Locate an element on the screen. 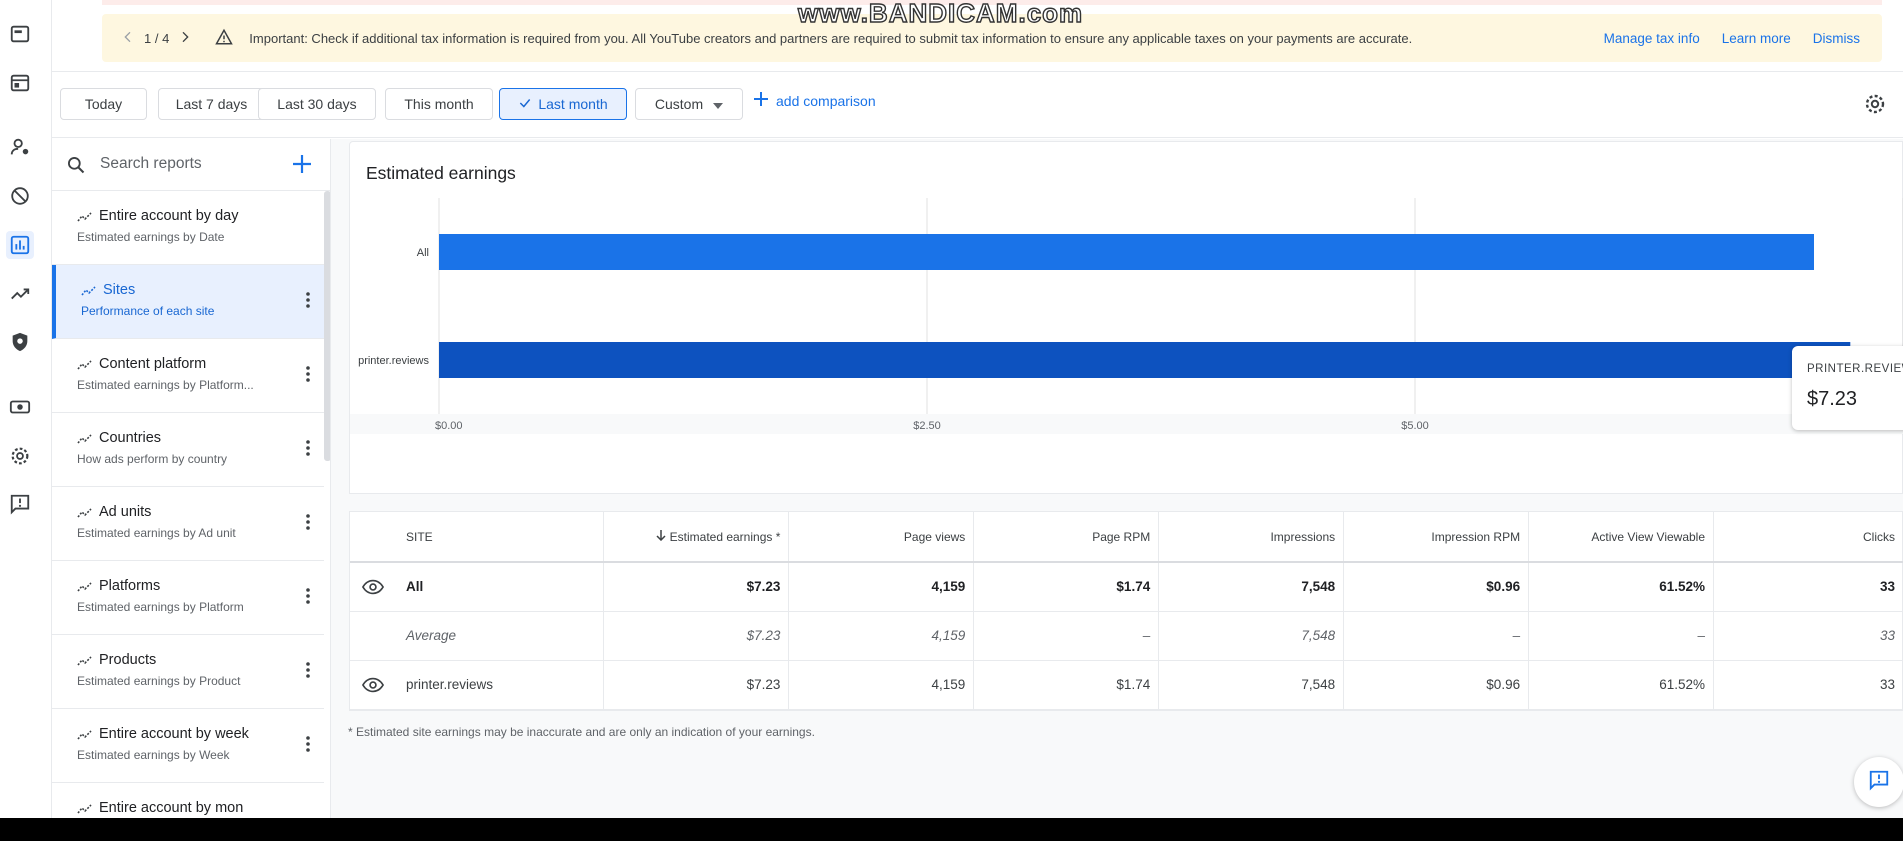  block-icon is located at coordinates (20, 196).